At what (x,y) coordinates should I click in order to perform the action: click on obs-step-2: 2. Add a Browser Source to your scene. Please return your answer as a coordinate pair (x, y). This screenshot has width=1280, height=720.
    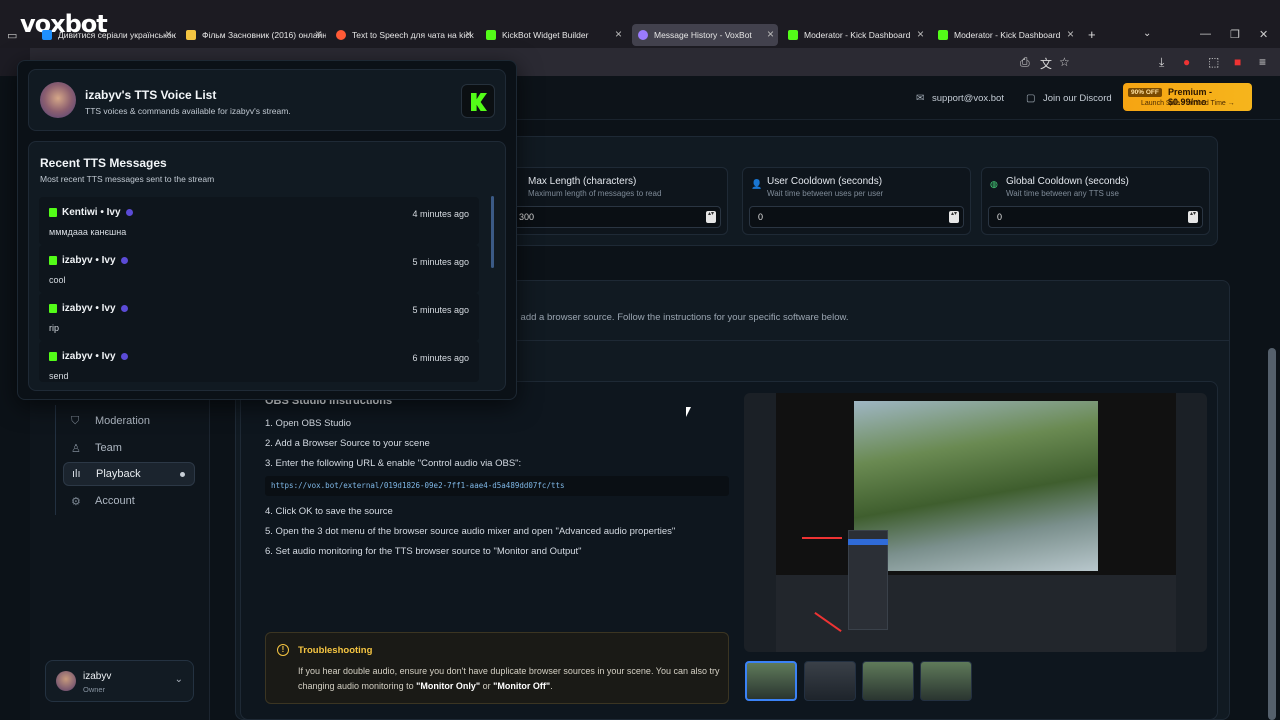
    Looking at the image, I should click on (347, 443).